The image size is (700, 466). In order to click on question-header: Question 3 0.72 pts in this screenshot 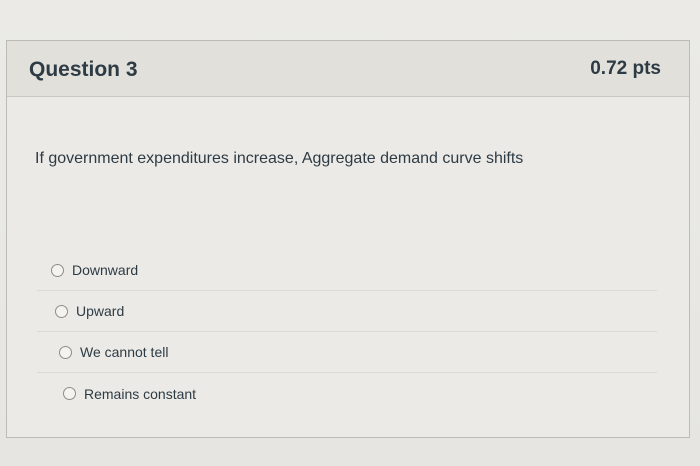, I will do `click(348, 69)`.